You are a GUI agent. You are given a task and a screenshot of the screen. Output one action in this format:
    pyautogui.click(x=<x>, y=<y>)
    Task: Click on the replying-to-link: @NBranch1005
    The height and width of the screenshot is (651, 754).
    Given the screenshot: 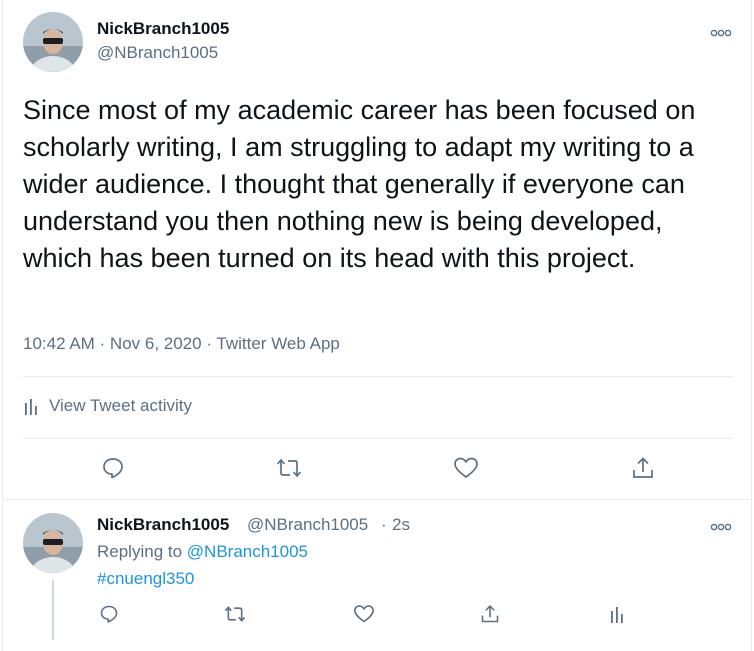 What is the action you would take?
    pyautogui.click(x=247, y=551)
    